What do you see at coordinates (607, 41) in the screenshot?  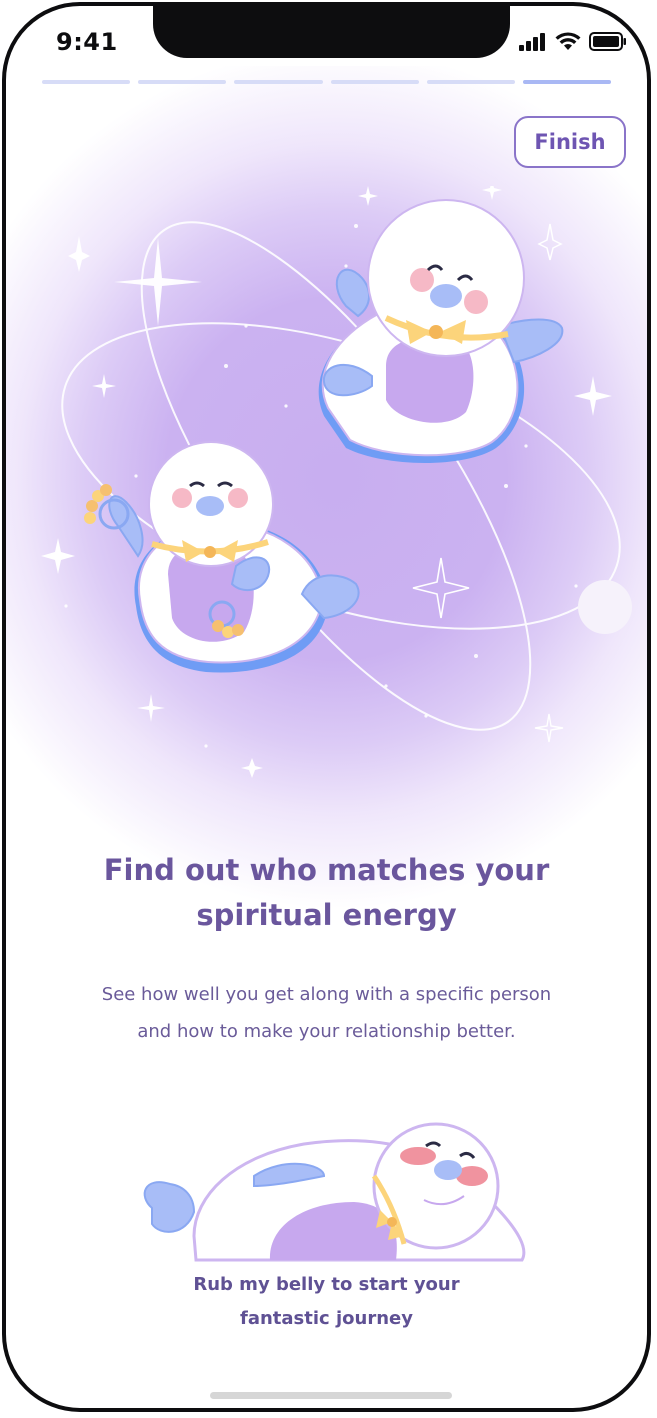 I see `battery-icon` at bounding box center [607, 41].